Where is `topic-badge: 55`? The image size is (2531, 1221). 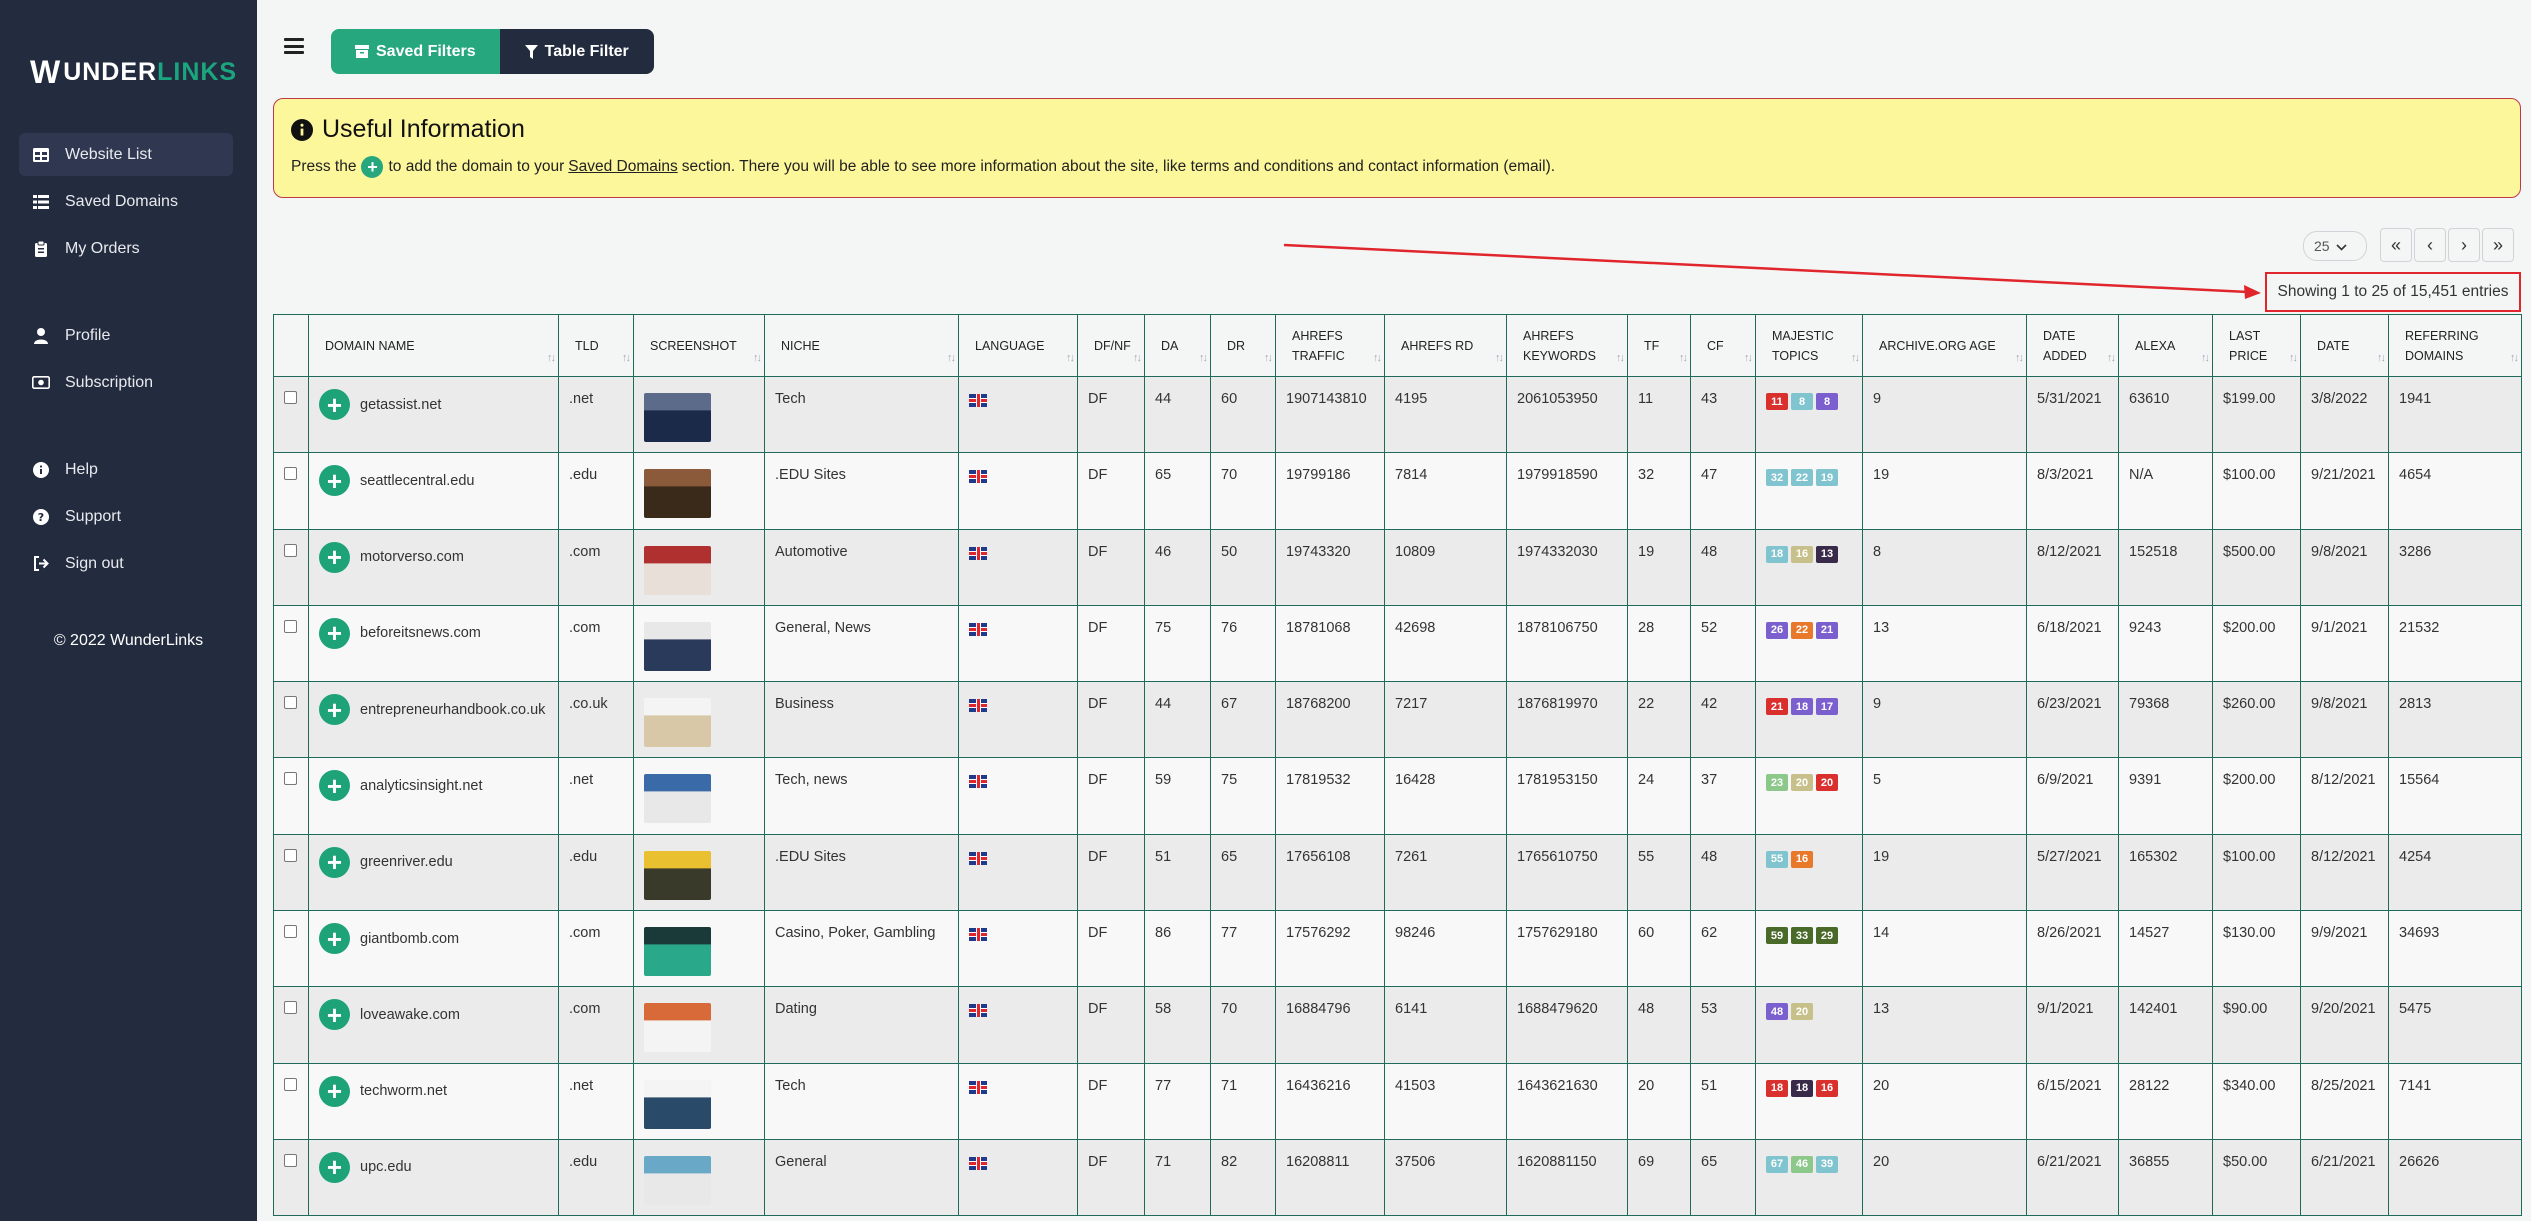
topic-badge: 55 is located at coordinates (1777, 859).